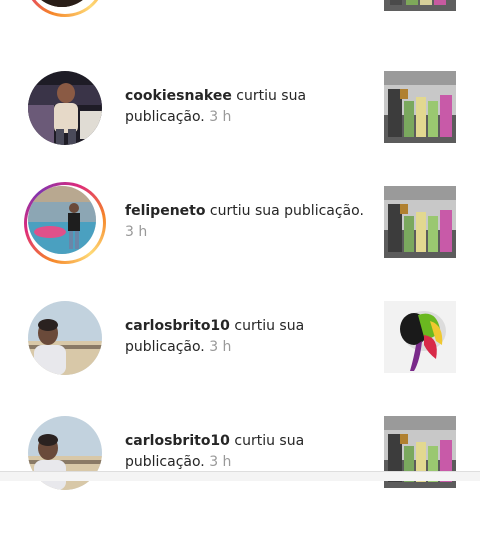 The width and height of the screenshot is (480, 533). Describe the element at coordinates (165, 211) in the screenshot. I see `username-link: felipeneto` at that location.